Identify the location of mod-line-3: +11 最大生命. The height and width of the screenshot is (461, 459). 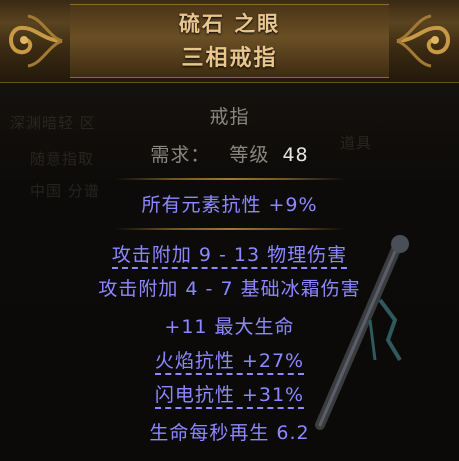
(229, 325).